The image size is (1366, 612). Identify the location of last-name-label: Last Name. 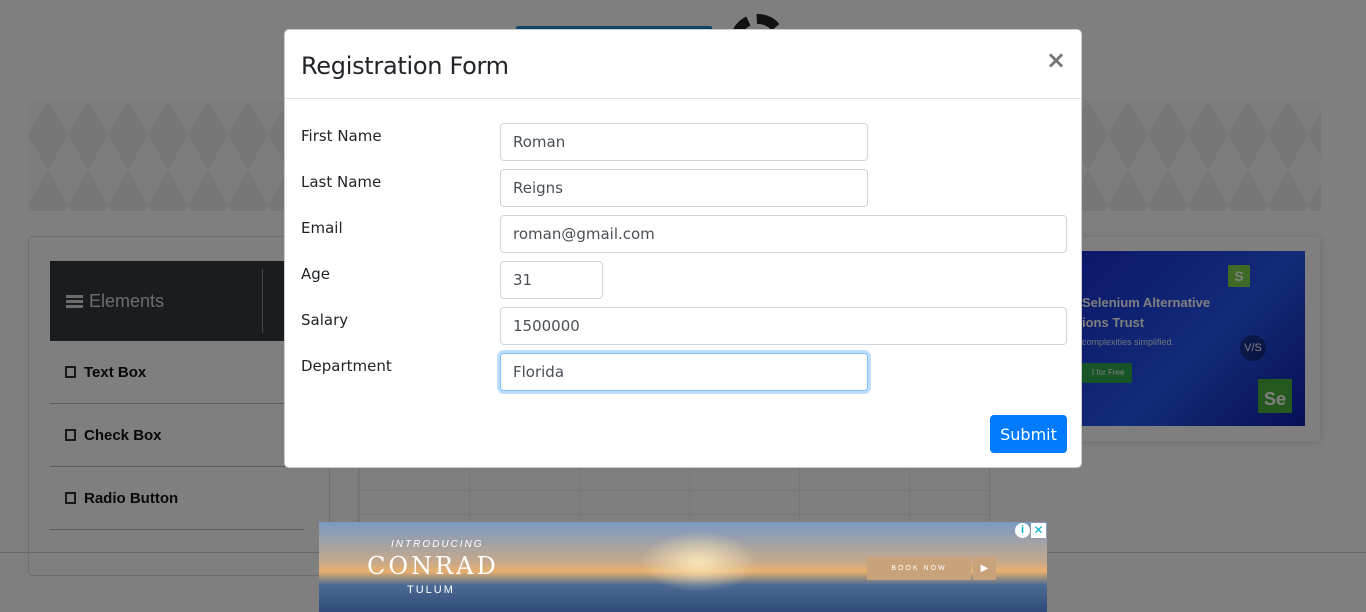
(341, 182).